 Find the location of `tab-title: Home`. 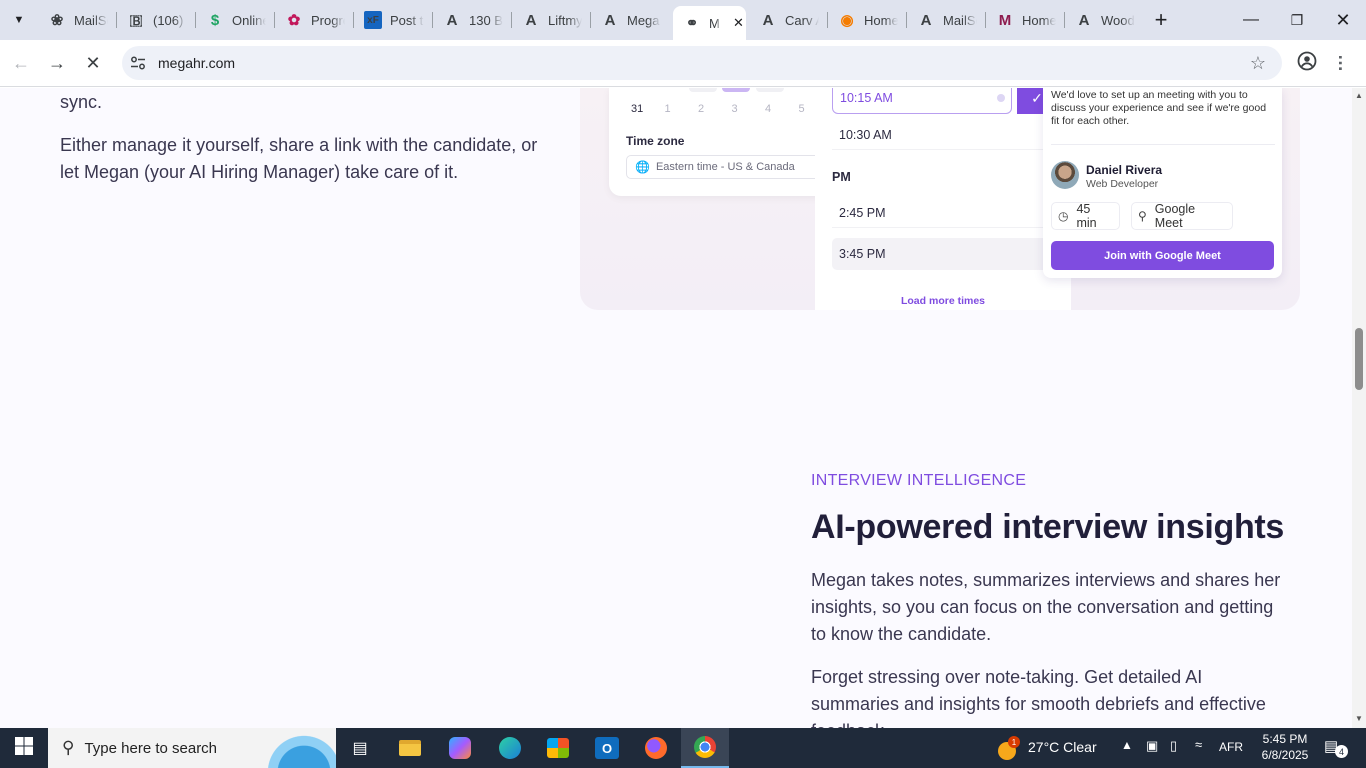

tab-title: Home is located at coordinates (881, 20).